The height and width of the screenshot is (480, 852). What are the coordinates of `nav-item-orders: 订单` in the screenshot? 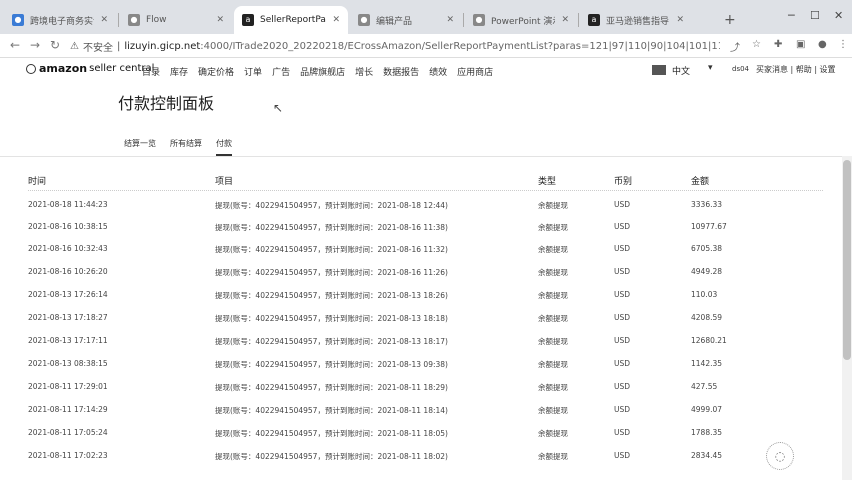 It's located at (253, 71).